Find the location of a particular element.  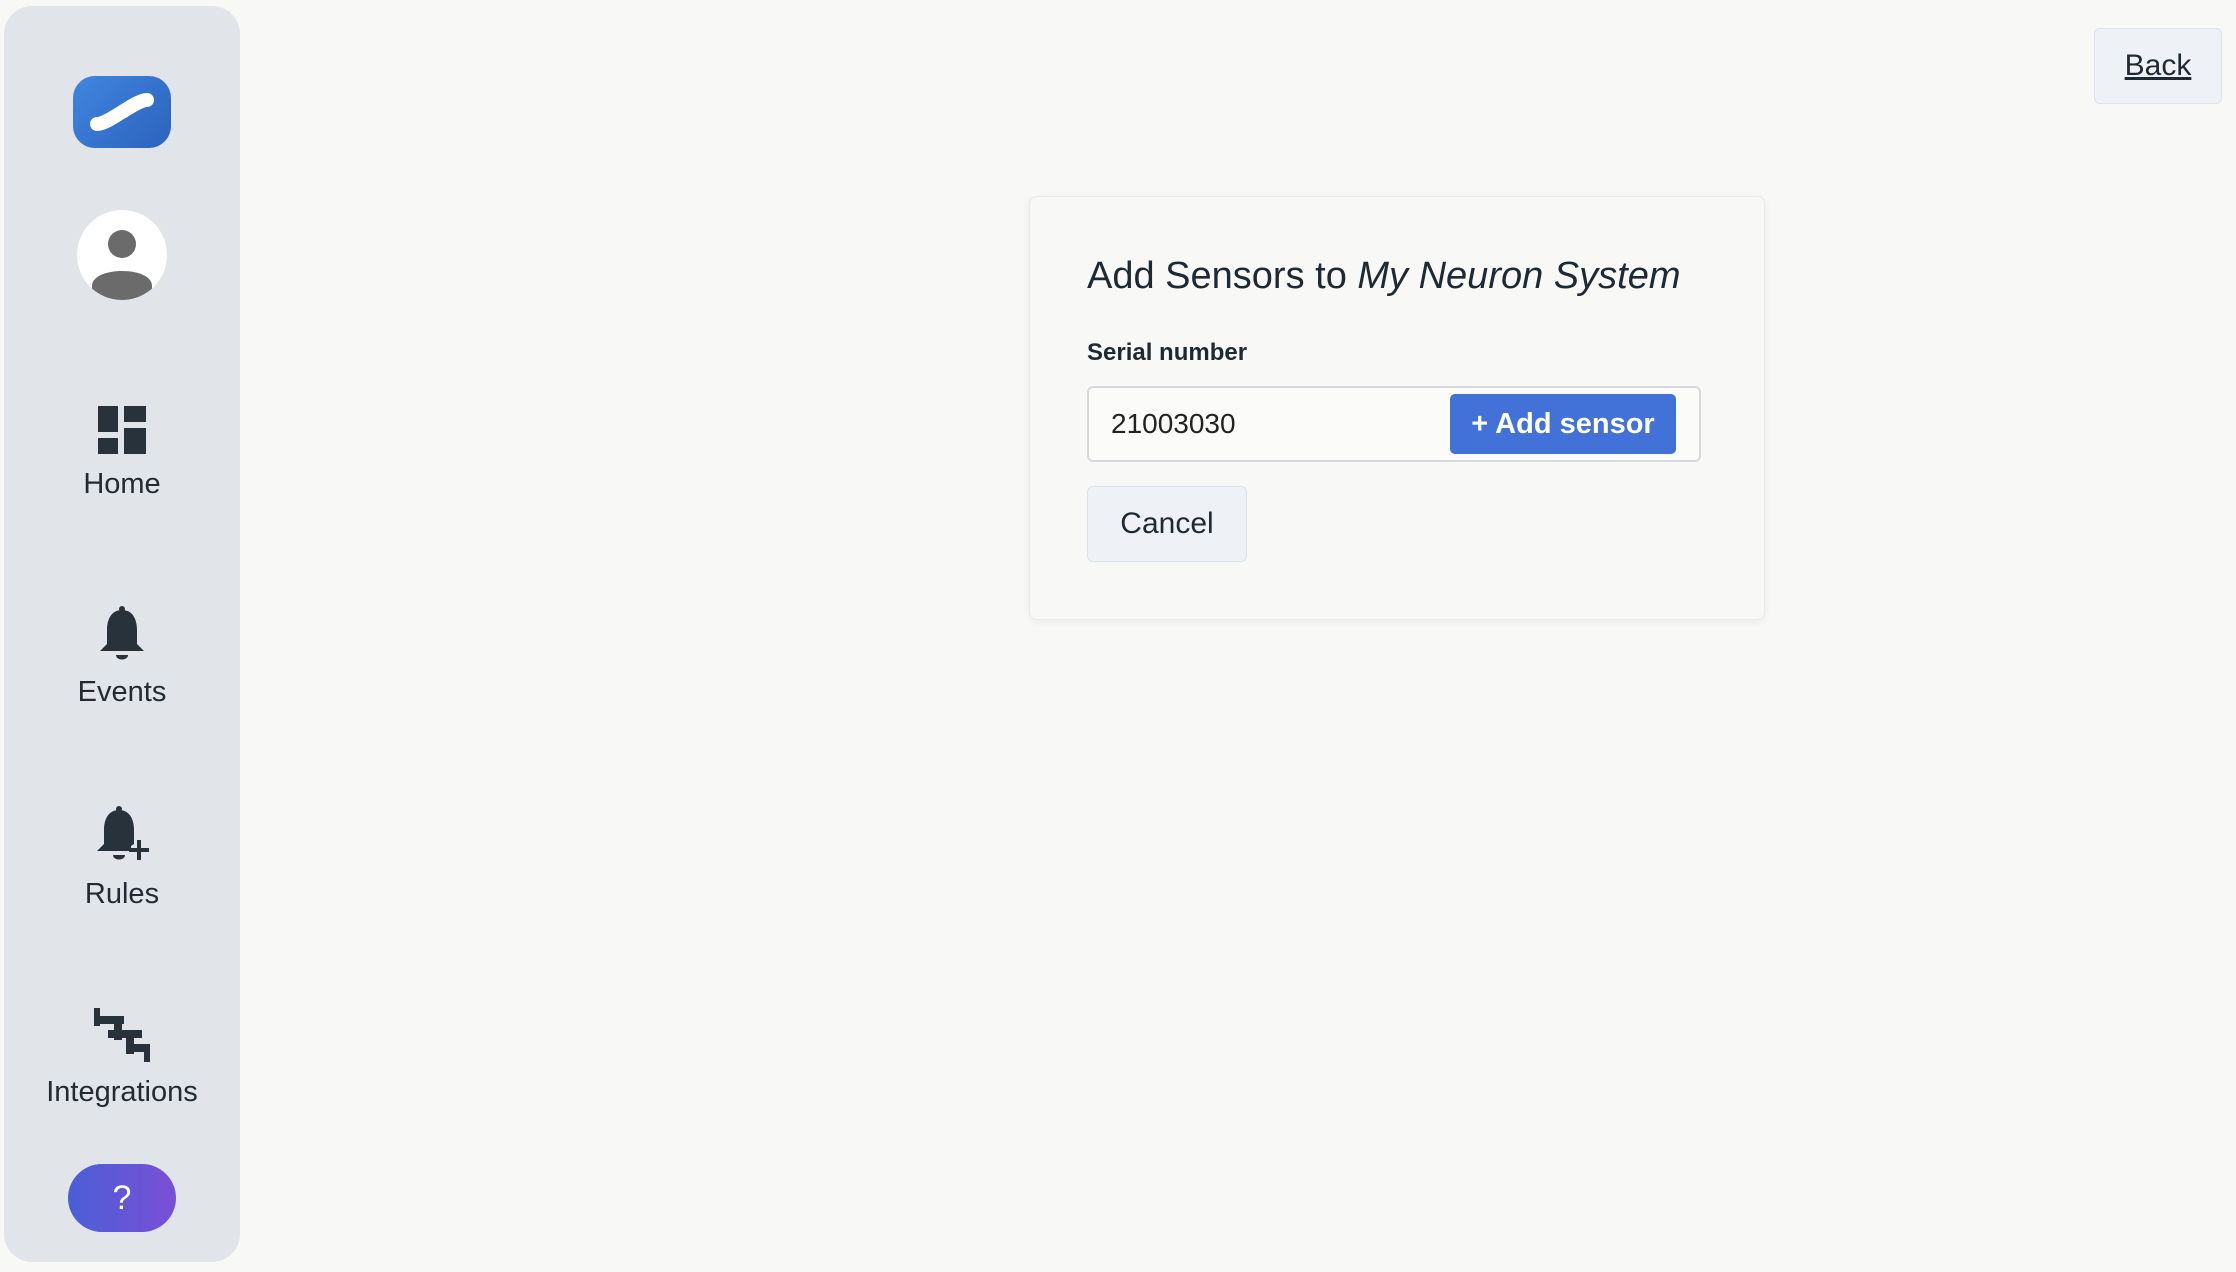

cancel-button: Cancel is located at coordinates (1167, 524).